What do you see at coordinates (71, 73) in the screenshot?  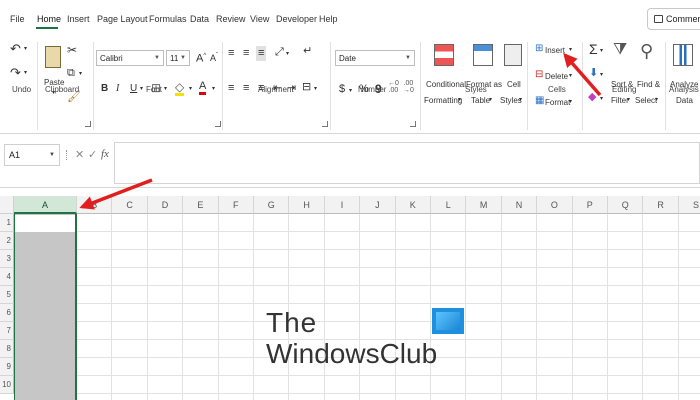 I see `copy-icon: ⧉` at bounding box center [71, 73].